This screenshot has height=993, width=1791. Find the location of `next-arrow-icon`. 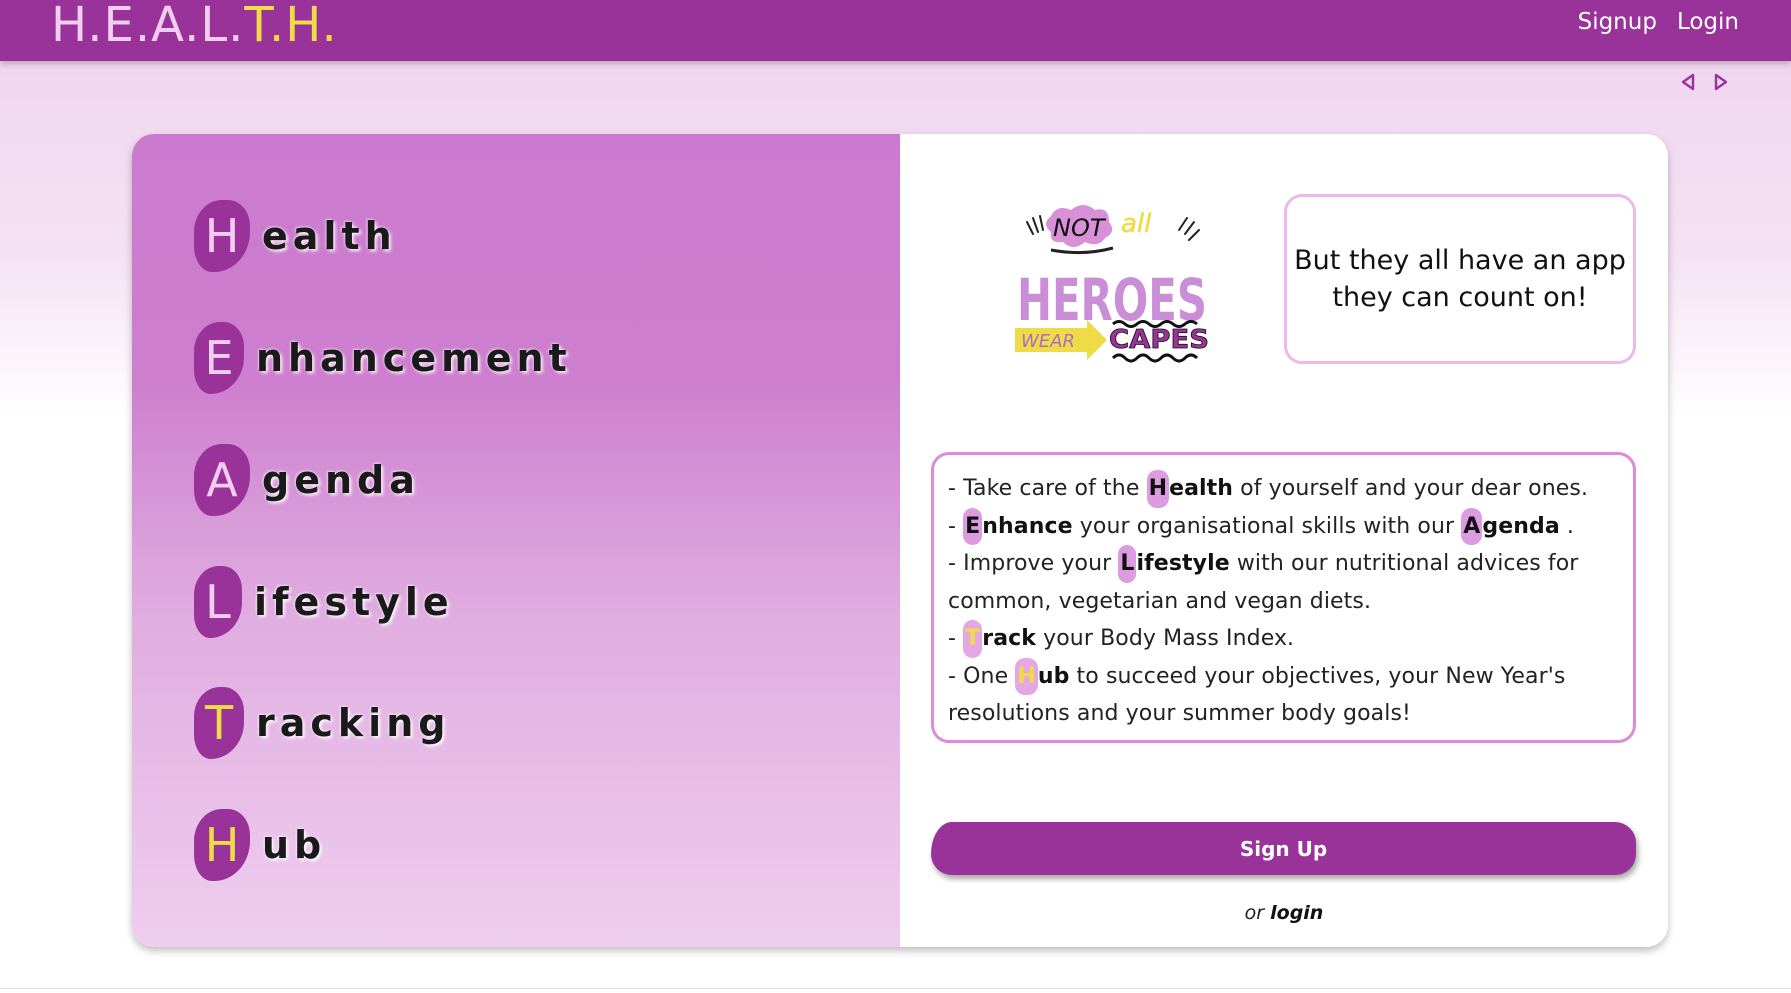

next-arrow-icon is located at coordinates (1721, 82).